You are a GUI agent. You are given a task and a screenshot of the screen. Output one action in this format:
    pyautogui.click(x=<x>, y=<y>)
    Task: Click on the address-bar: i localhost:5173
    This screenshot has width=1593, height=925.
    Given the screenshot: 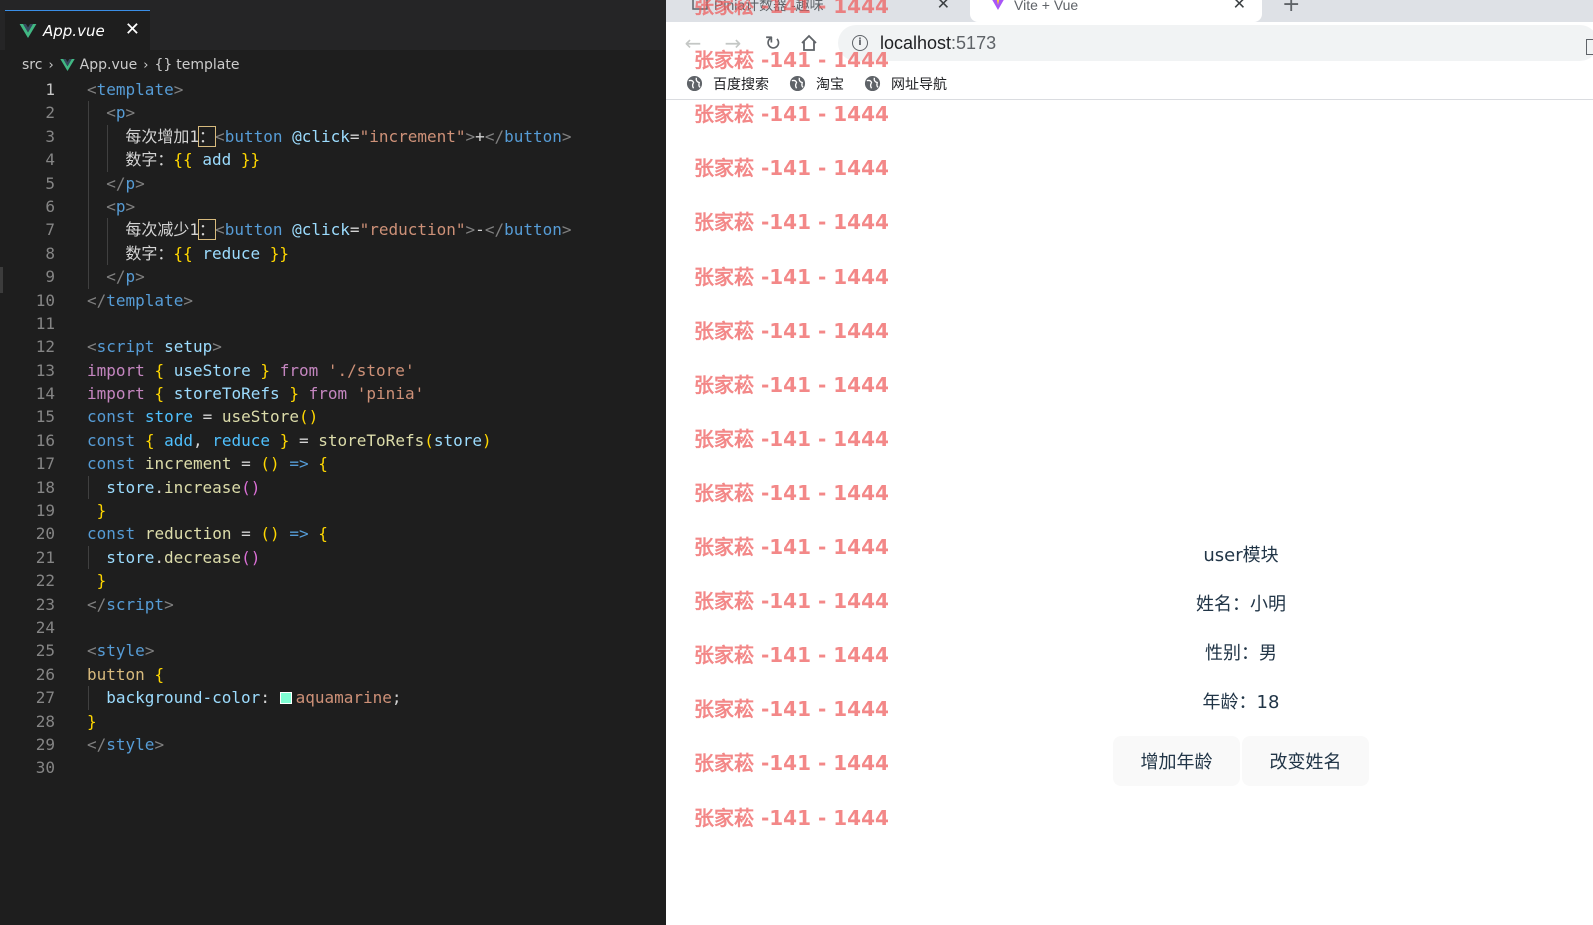 What is the action you would take?
    pyautogui.click(x=1215, y=43)
    